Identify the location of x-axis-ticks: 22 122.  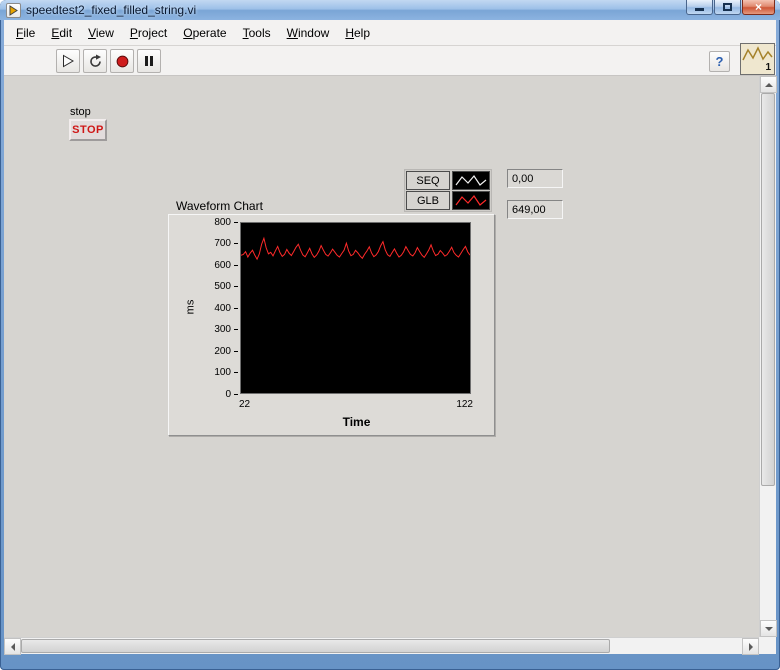
(356, 404).